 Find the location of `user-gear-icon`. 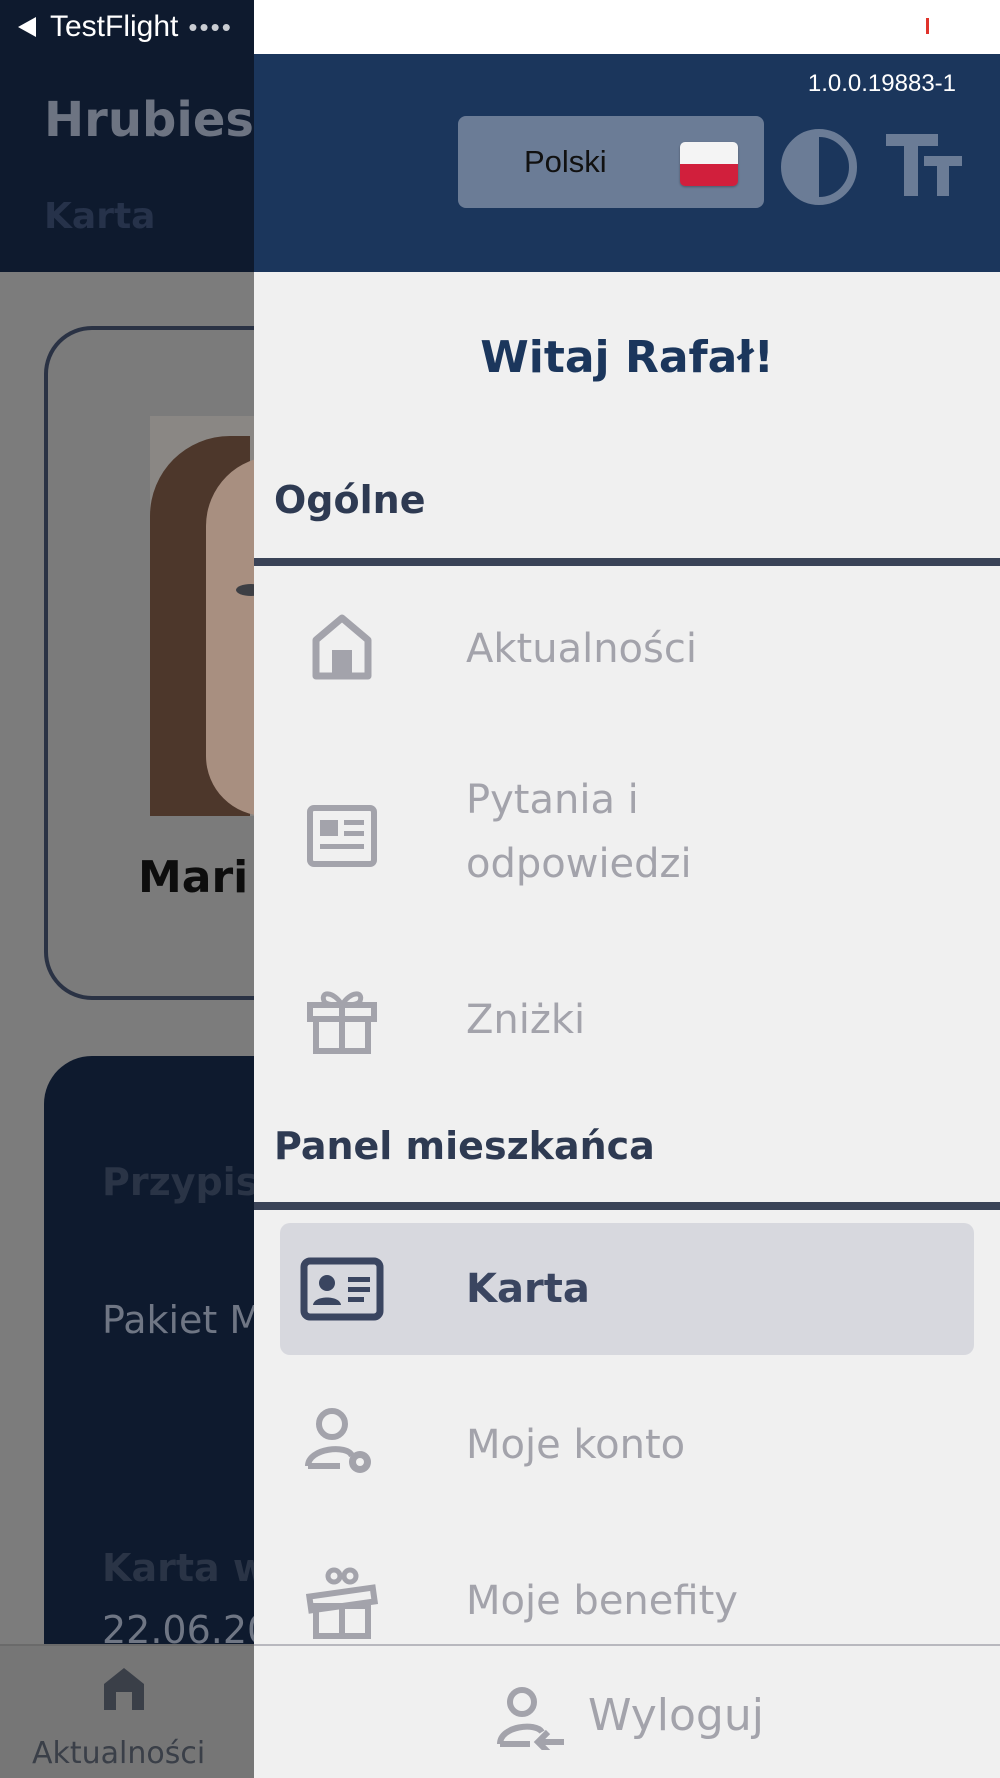

user-gear-icon is located at coordinates (338, 1440).